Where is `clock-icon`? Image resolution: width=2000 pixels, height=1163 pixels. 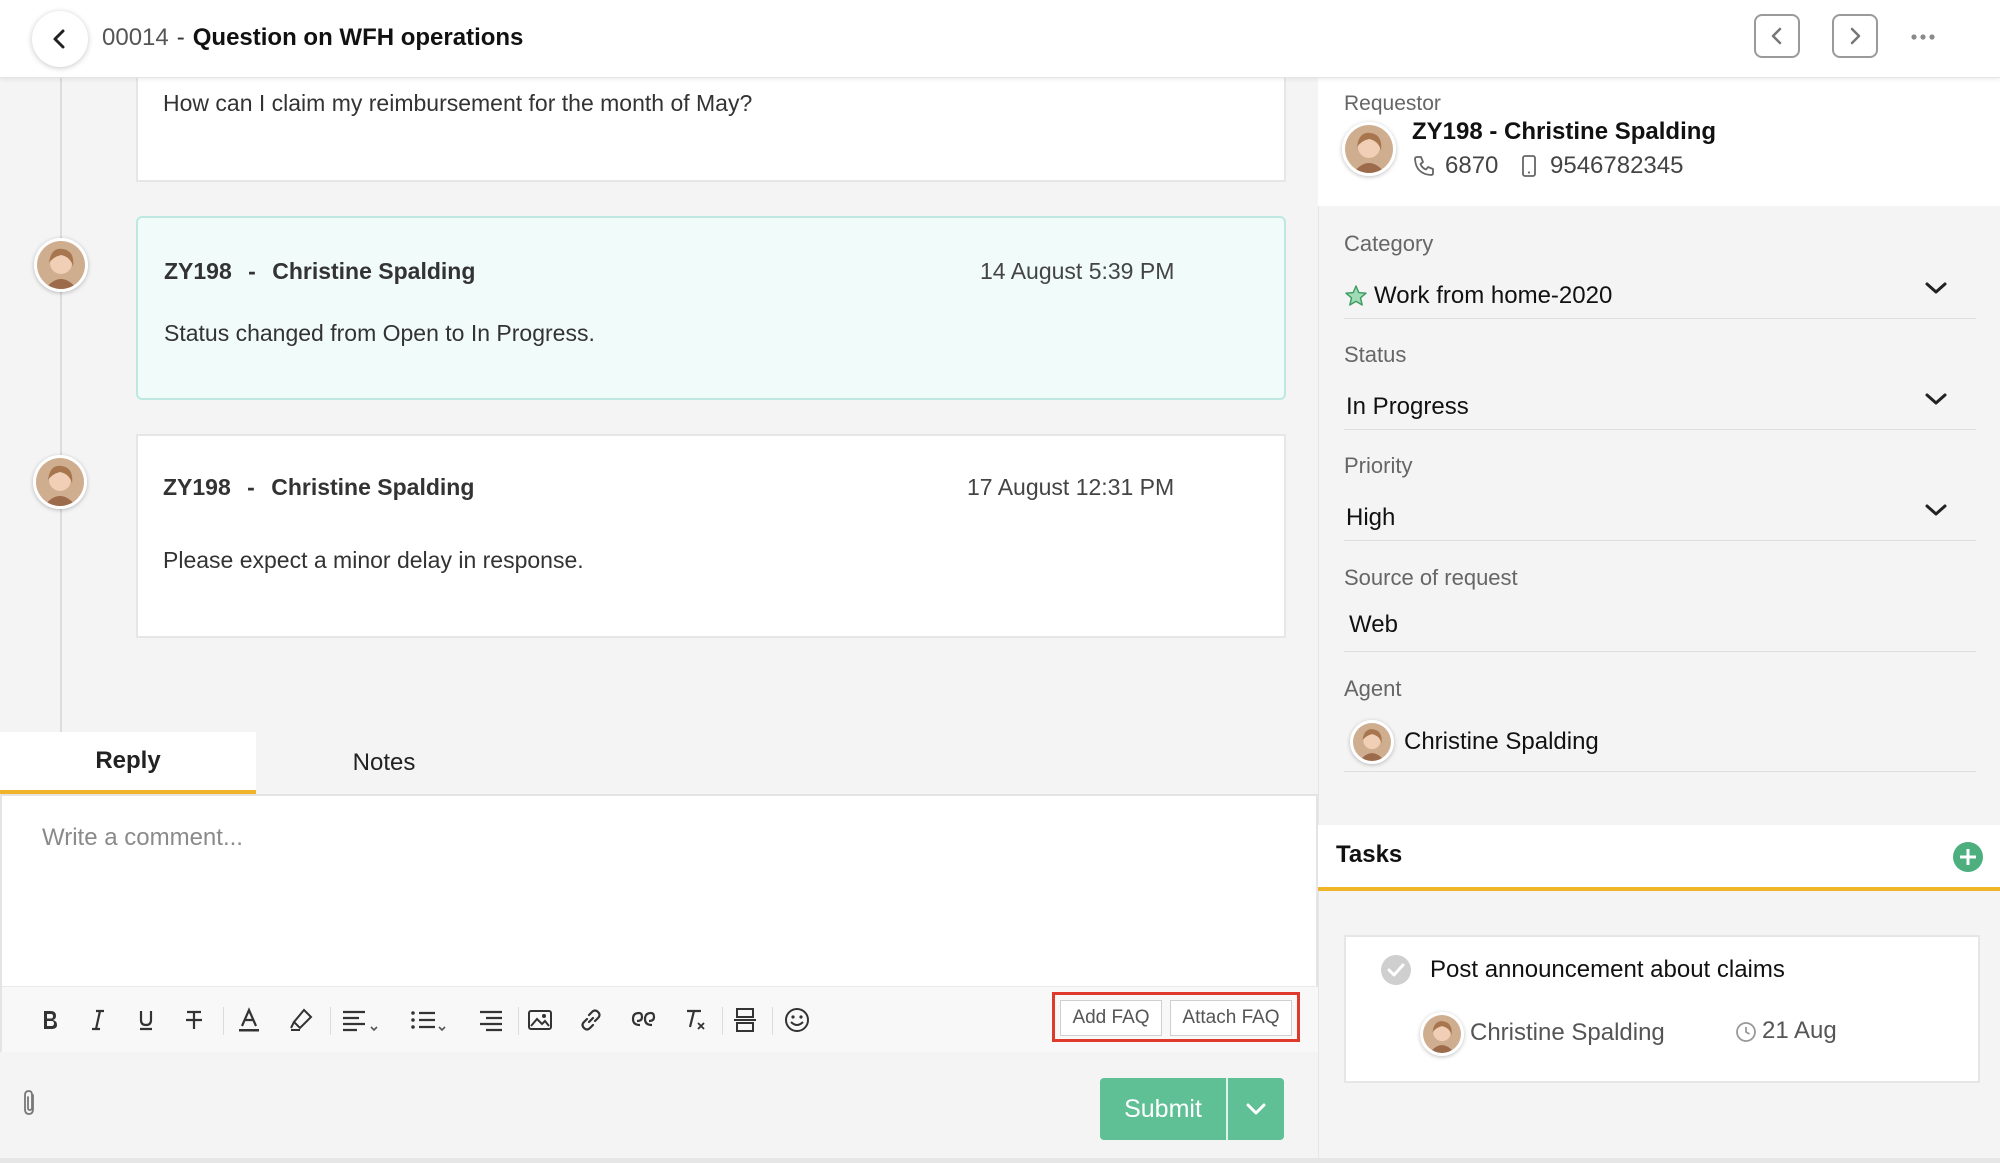 clock-icon is located at coordinates (1746, 1032).